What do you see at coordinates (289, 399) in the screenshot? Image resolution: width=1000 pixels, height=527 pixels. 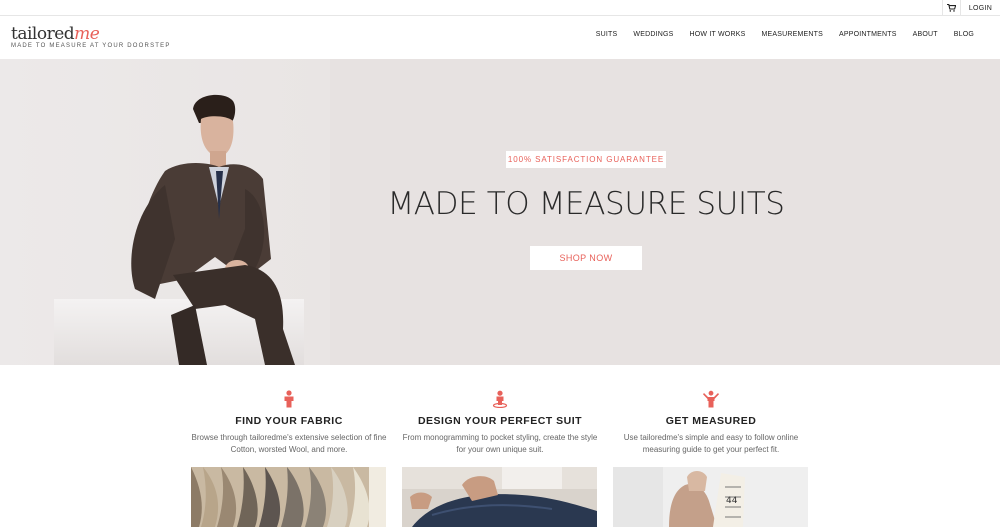 I see `person-icon` at bounding box center [289, 399].